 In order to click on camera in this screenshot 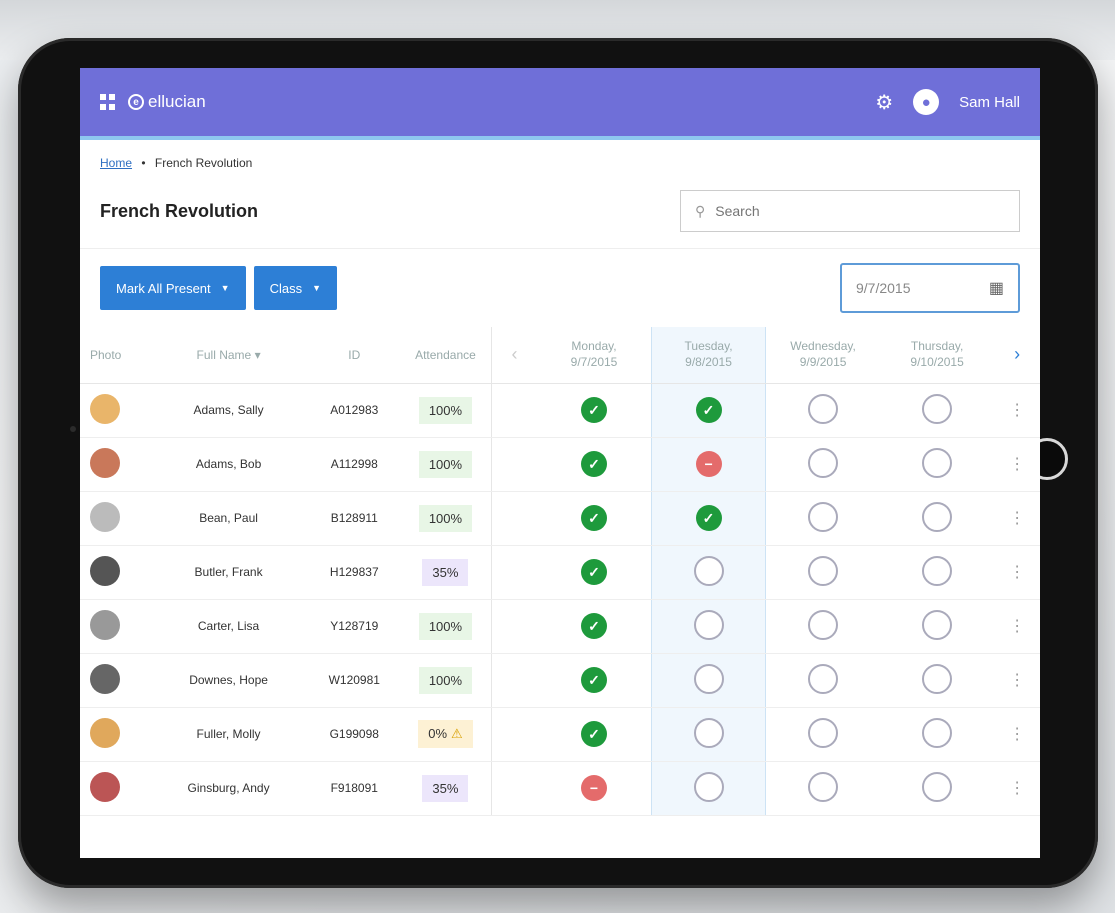, I will do `click(73, 429)`.